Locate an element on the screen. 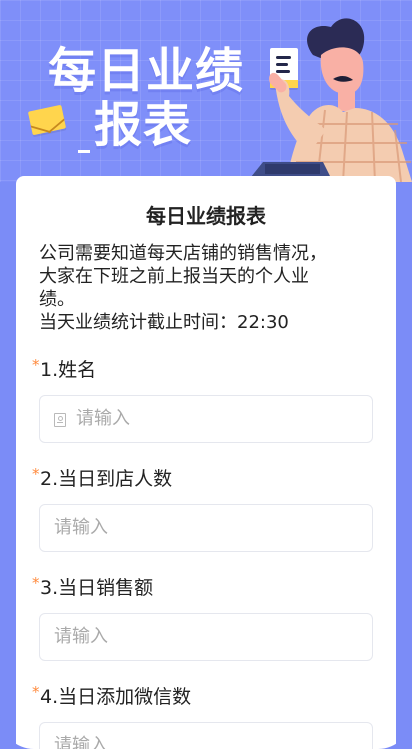  person-illustration is located at coordinates (329, 100).